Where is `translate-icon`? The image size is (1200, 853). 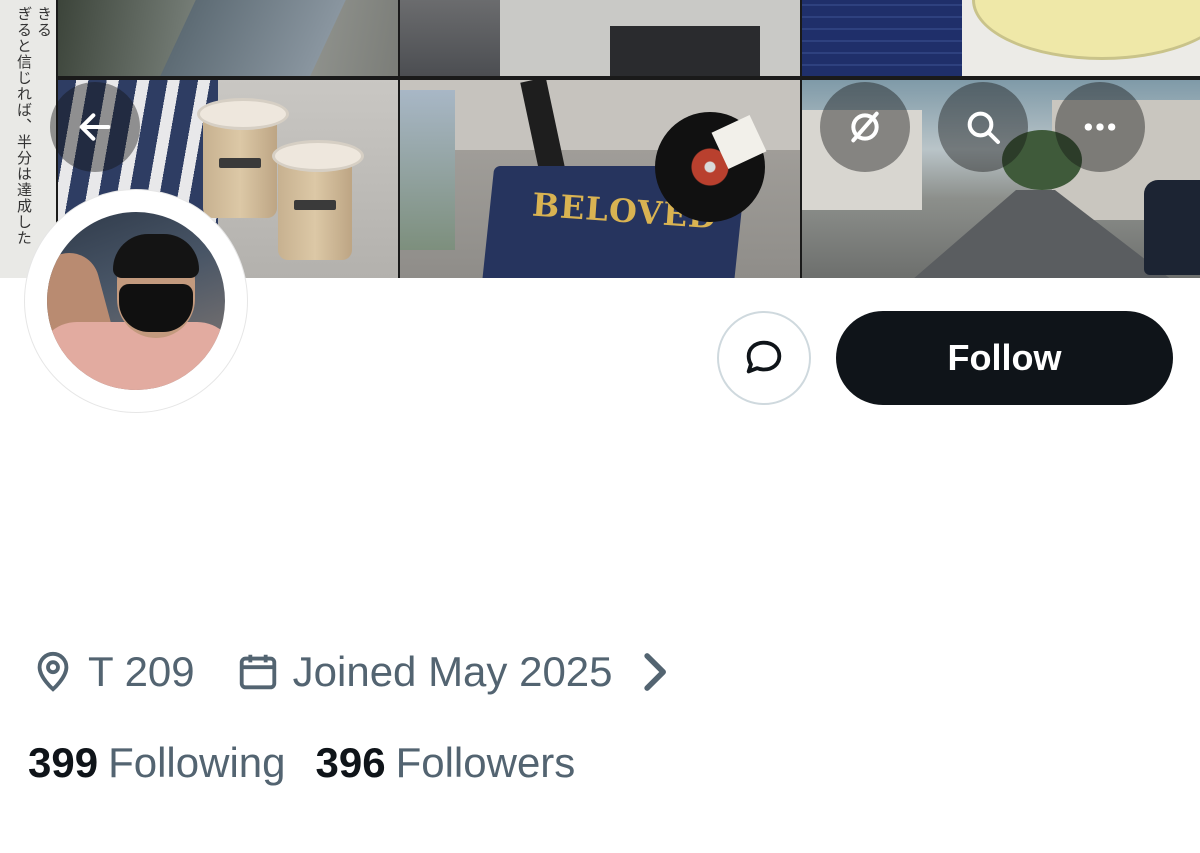 translate-icon is located at coordinates (865, 127).